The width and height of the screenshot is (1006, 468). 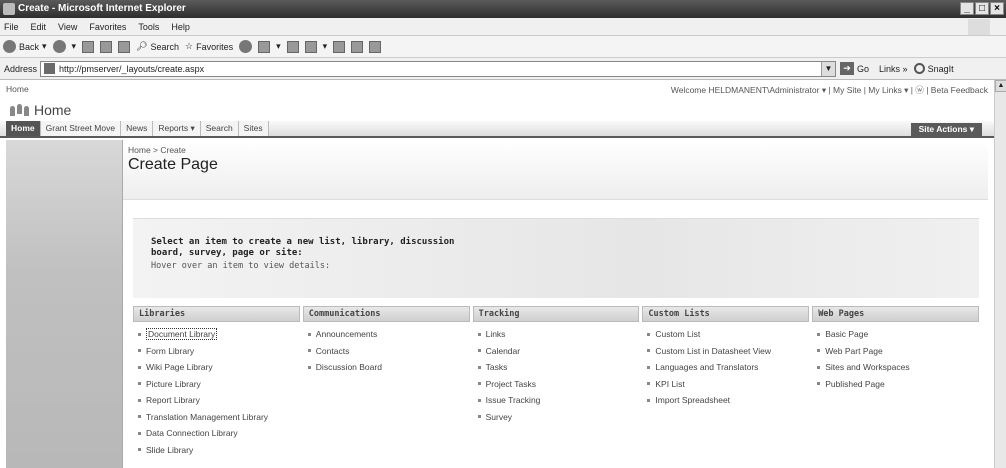 I want to click on list-item-link: Document Library, so click(x=182, y=334).